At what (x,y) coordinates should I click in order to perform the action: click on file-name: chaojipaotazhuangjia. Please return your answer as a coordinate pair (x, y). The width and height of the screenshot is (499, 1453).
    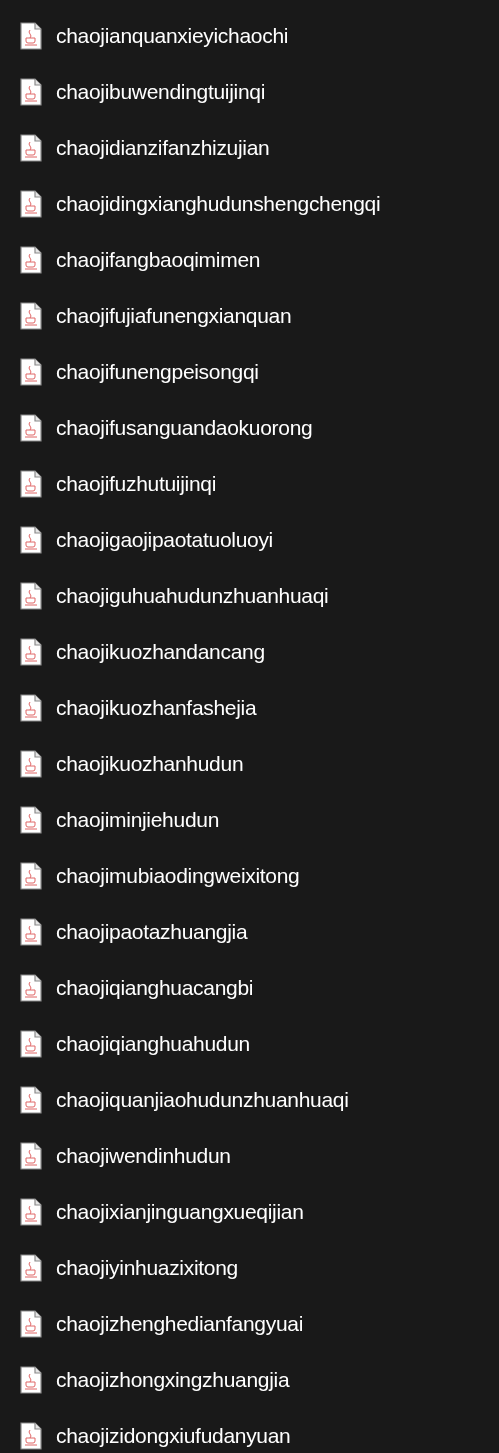
    Looking at the image, I should click on (152, 932).